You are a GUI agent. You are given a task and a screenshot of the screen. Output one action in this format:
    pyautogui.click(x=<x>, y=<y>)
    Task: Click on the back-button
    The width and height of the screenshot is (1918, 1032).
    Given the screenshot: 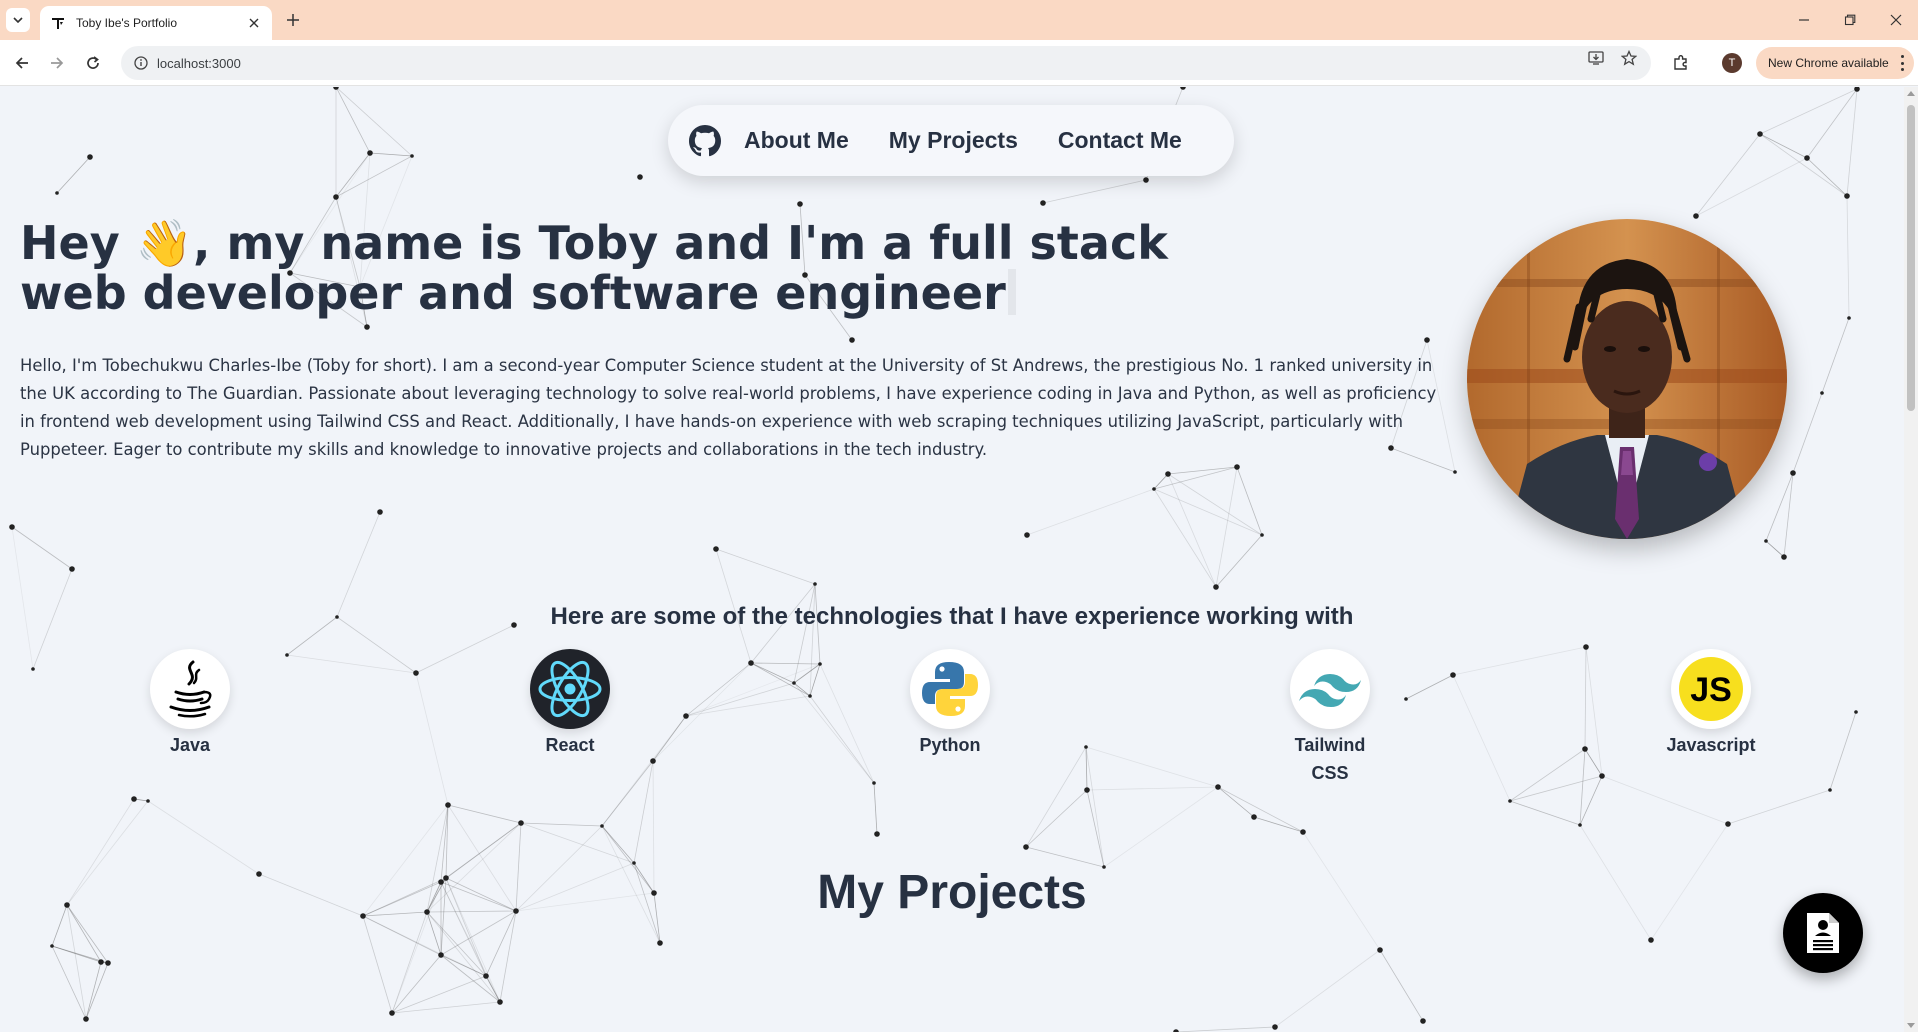 What is the action you would take?
    pyautogui.click(x=22, y=63)
    